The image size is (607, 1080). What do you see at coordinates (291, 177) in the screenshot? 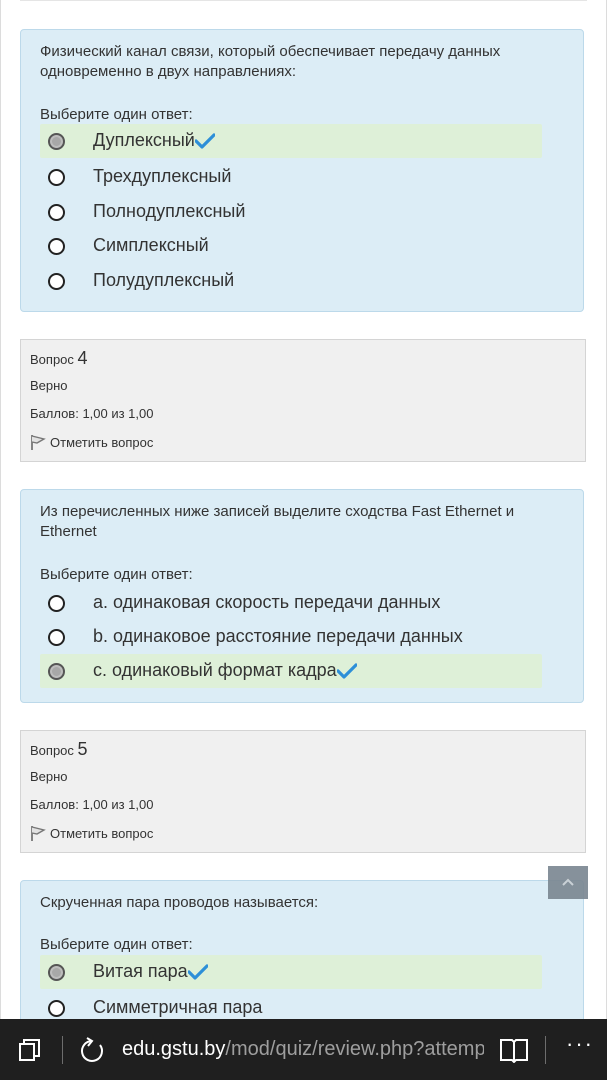
I see `answer-option: Трехдуплексный` at bounding box center [291, 177].